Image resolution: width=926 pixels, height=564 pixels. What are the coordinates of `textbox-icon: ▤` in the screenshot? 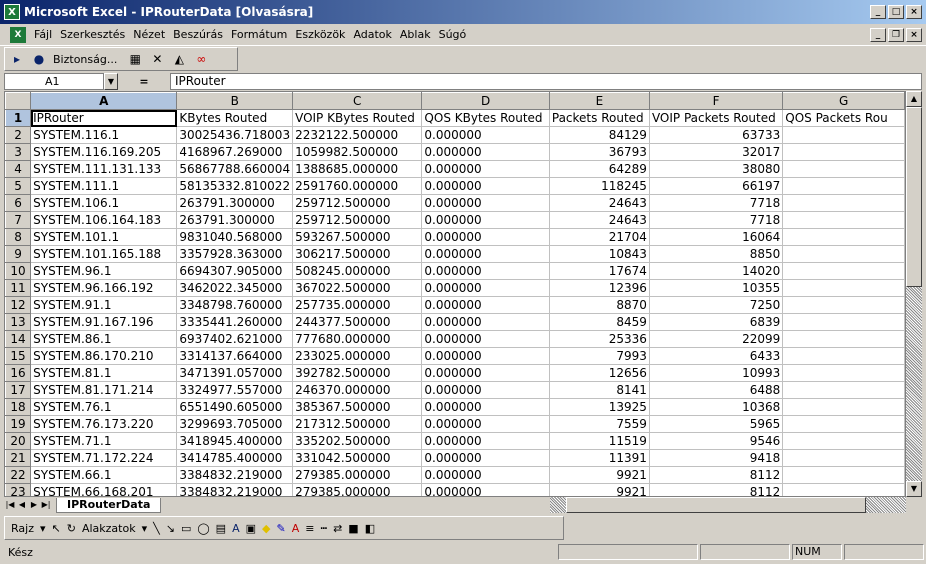 It's located at (221, 528).